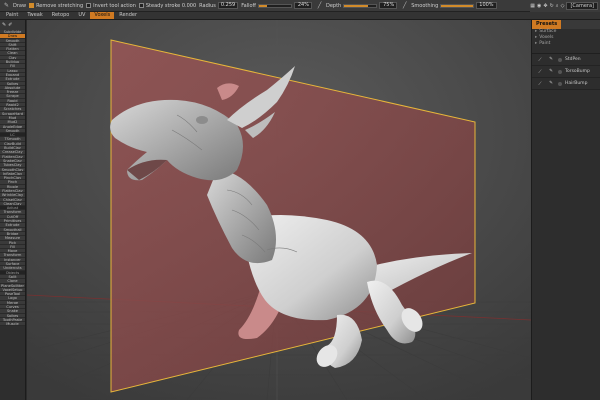  Describe the element at coordinates (34, 15) in the screenshot. I see `tab-tweak: Tweak` at that location.